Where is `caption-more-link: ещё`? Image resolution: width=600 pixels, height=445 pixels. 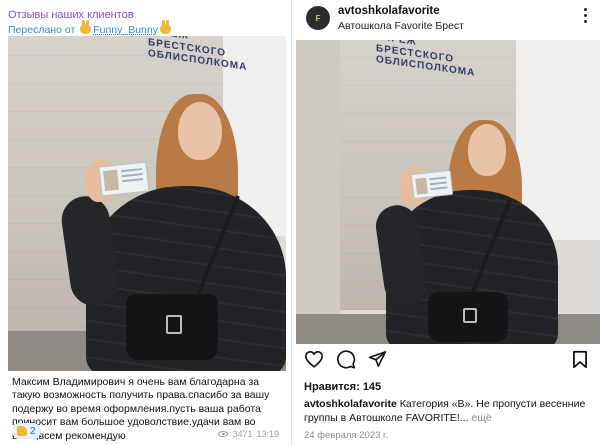
caption-more-link: ещё is located at coordinates (481, 418).